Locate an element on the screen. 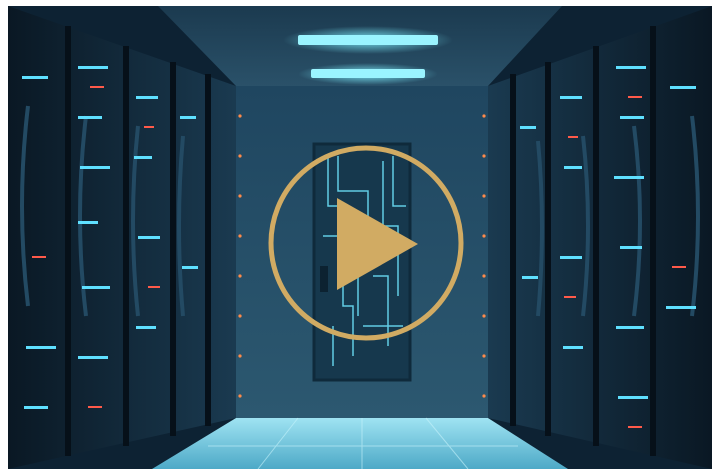 This screenshot has width=720, height=475. floor is located at coordinates (360, 443).